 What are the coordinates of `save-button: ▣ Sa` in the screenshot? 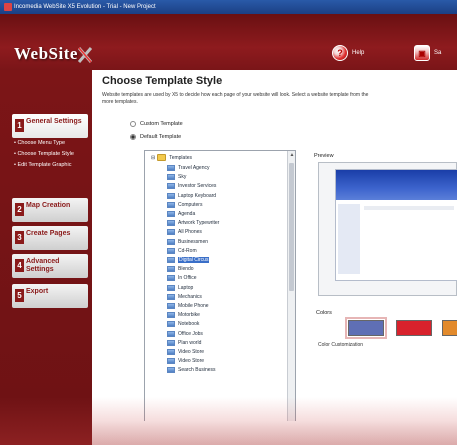 It's located at (427, 53).